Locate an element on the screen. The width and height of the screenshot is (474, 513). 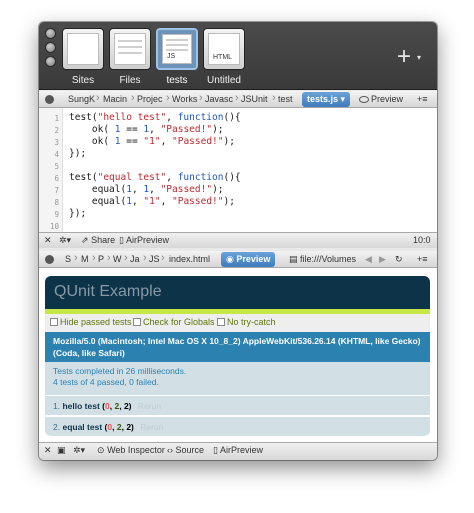
project-thumb-tests: JS is located at coordinates (177, 49).